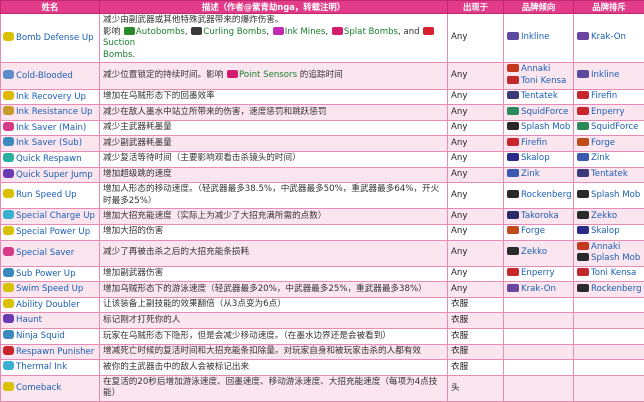 Image resolution: width=644 pixels, height=402 pixels. Describe the element at coordinates (46, 195) in the screenshot. I see `ability-name-link: Run Speed Up` at that location.